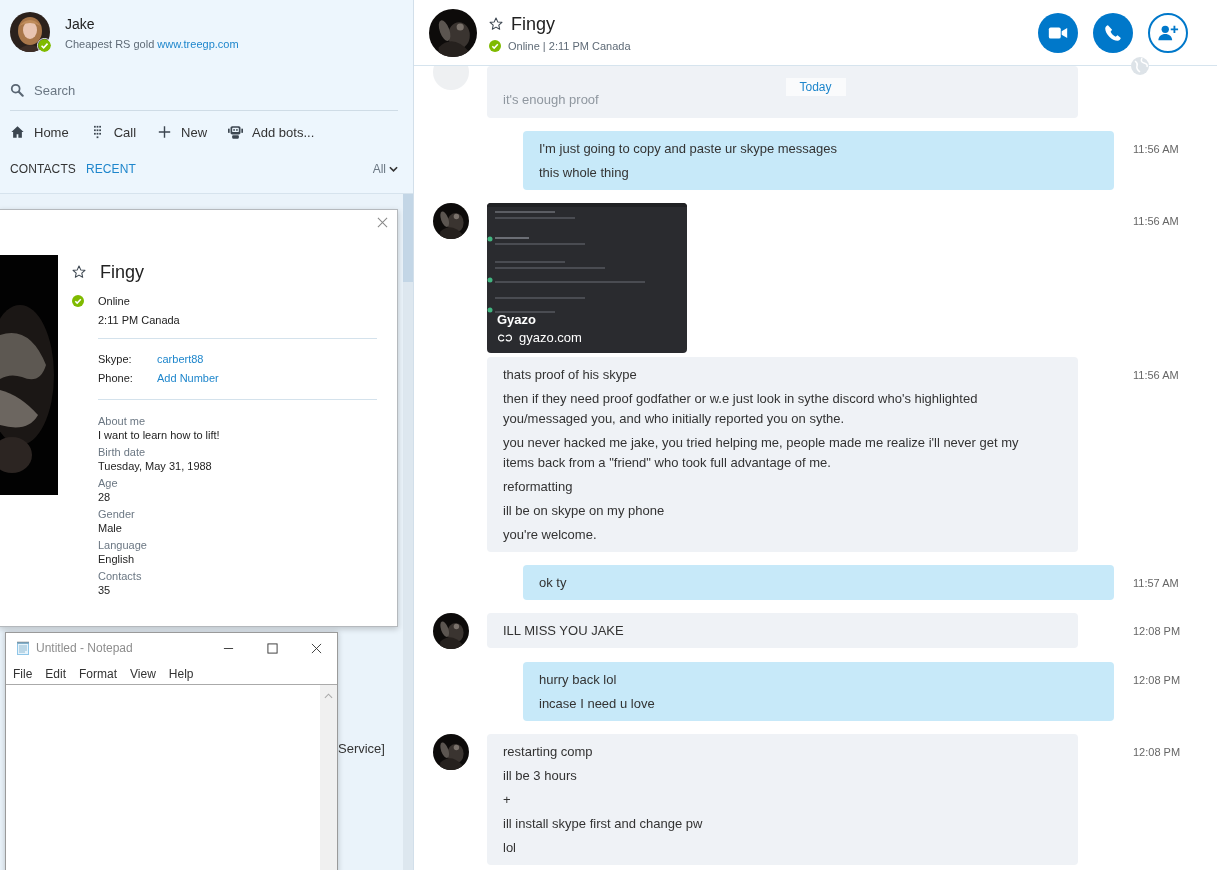 The image size is (1217, 870). I want to click on detail-label: Language, so click(123, 545).